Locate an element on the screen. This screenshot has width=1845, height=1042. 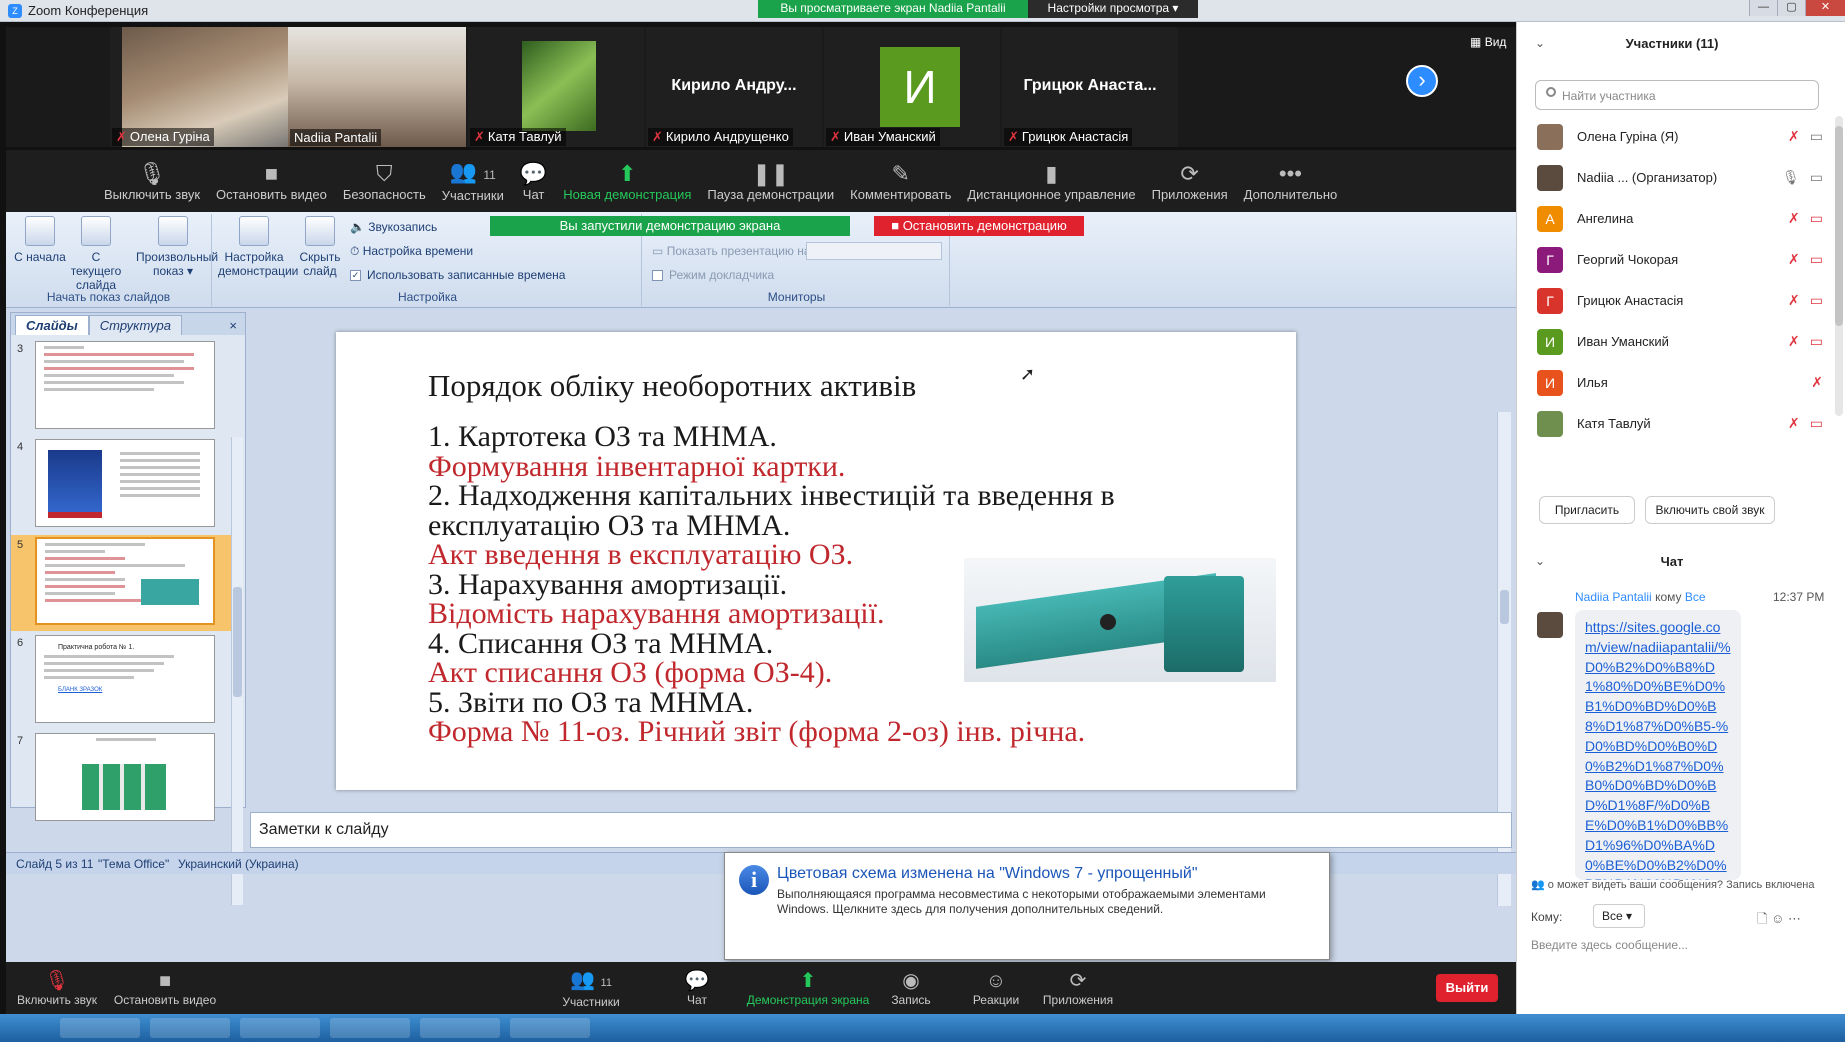
slide-thumbnail-selected: 5 is located at coordinates (121, 583).